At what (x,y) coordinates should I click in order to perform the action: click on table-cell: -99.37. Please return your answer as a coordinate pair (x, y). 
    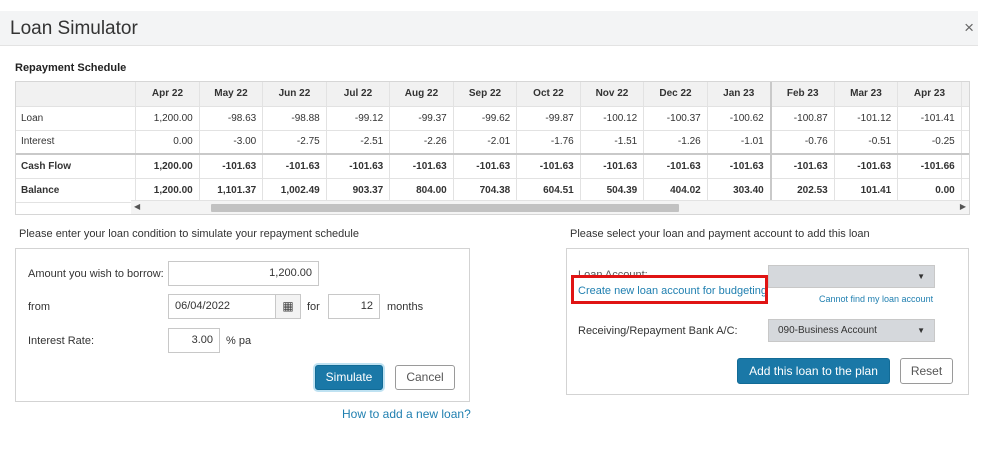
    Looking at the image, I should click on (421, 118).